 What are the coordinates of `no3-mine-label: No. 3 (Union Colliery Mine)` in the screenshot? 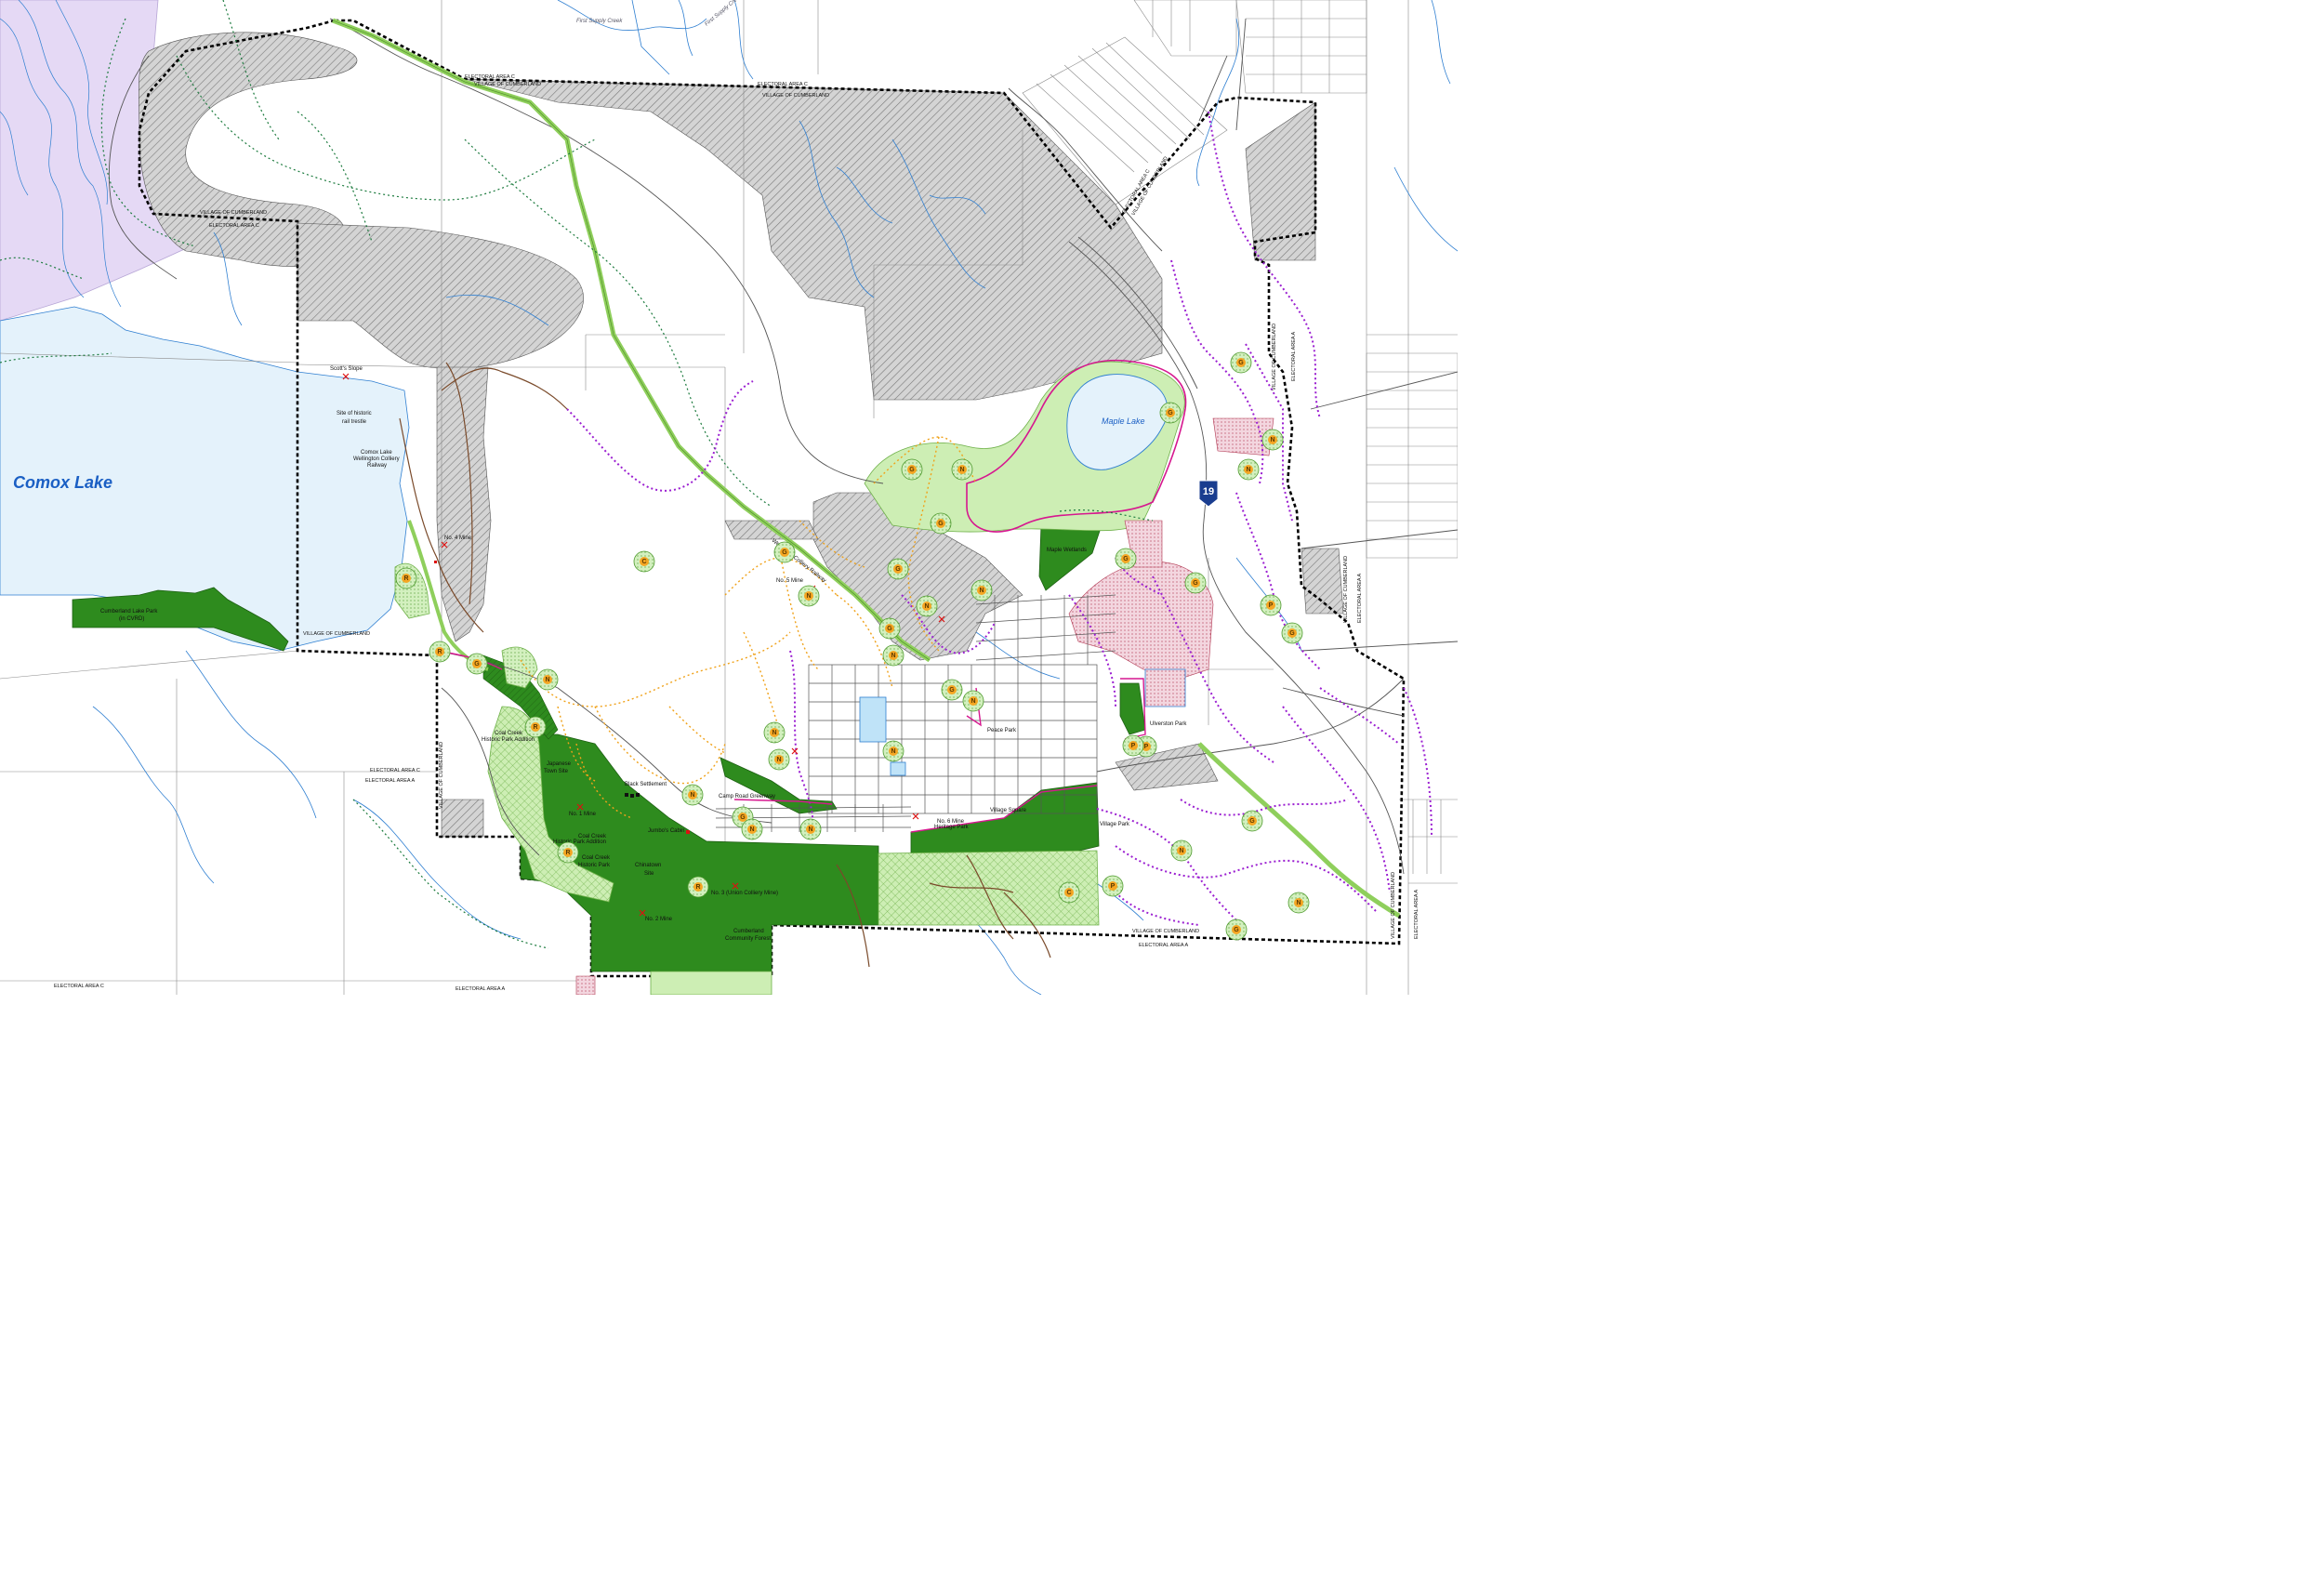 It's located at (744, 893).